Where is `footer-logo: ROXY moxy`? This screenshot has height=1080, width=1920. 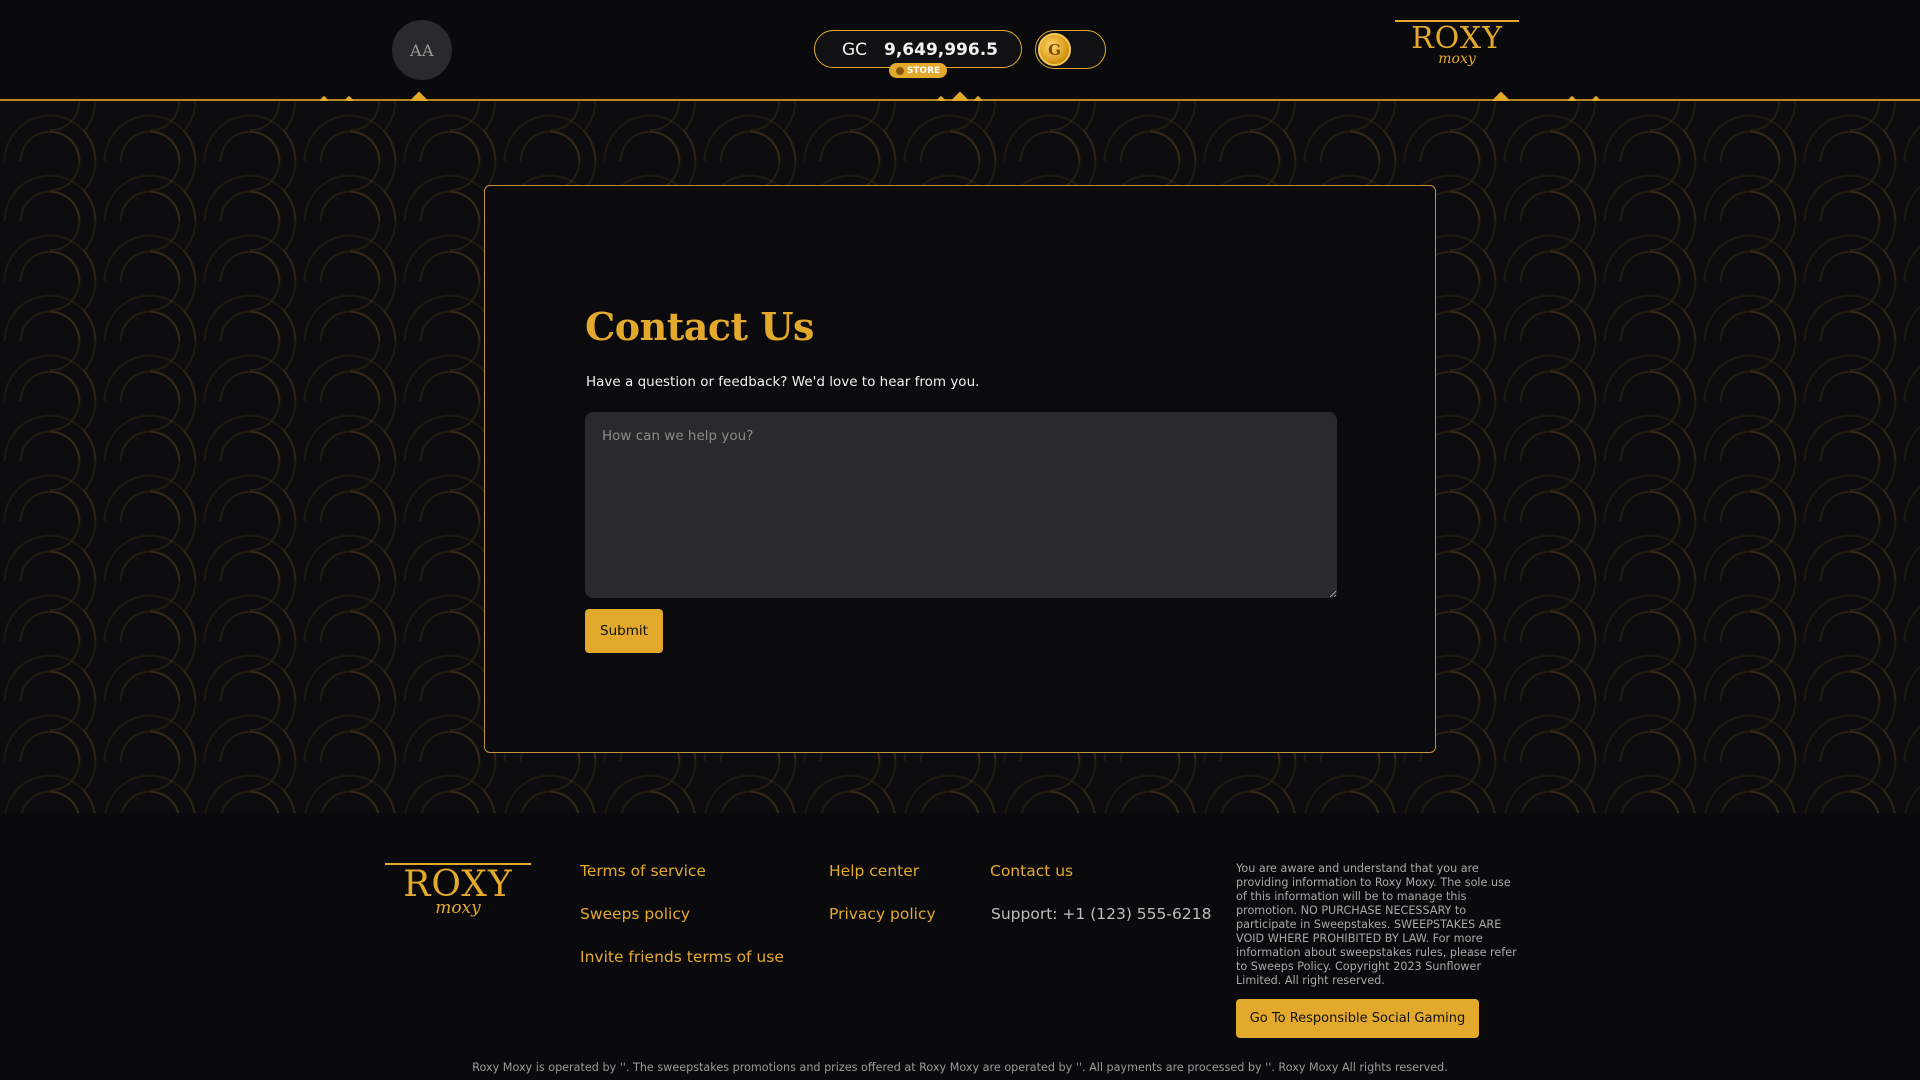
footer-logo: ROXY moxy is located at coordinates (458, 890).